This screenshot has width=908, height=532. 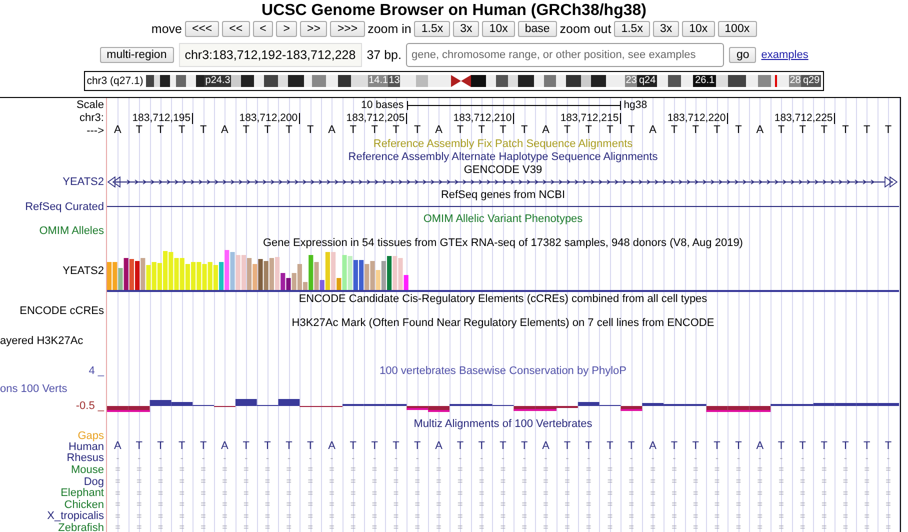 I want to click on multi-region-button: multi-region, so click(x=137, y=55).